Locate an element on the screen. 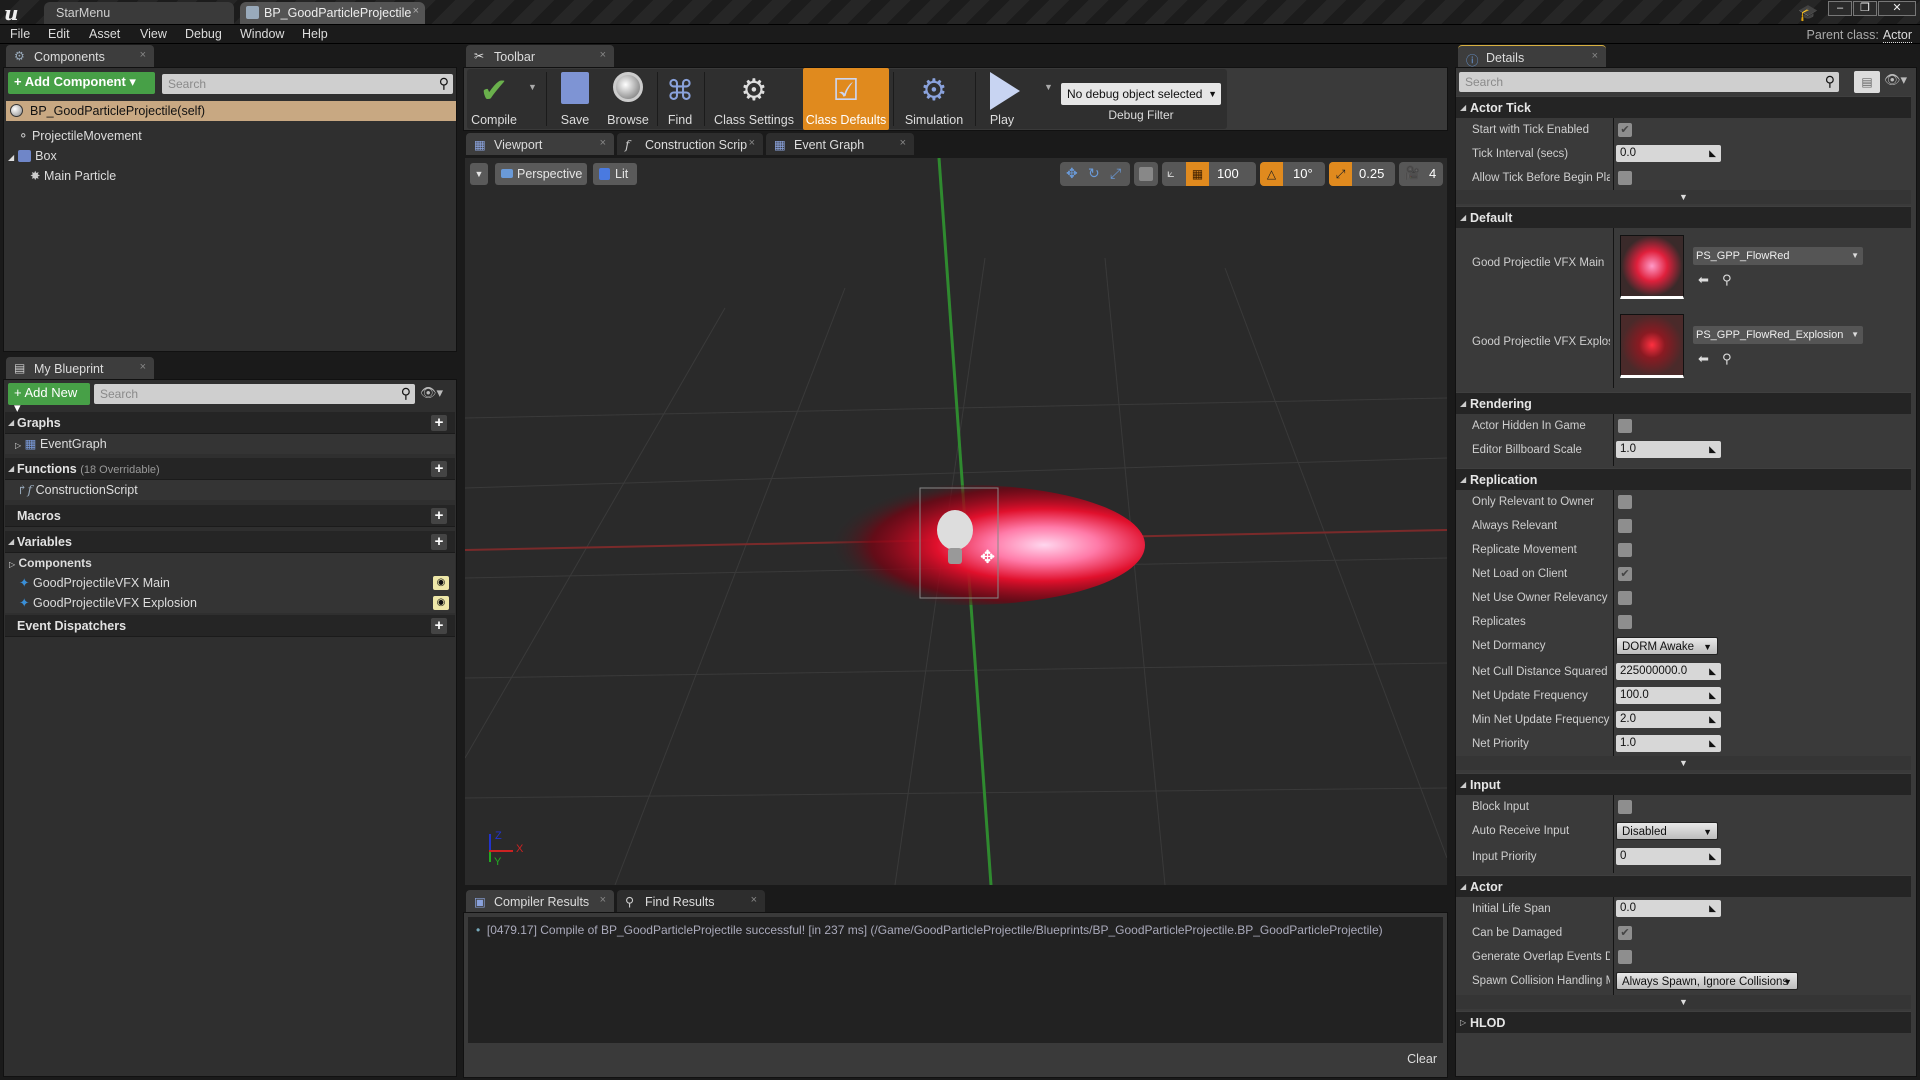 The image size is (1920, 1080). restore-button: ❐ is located at coordinates (1865, 8).